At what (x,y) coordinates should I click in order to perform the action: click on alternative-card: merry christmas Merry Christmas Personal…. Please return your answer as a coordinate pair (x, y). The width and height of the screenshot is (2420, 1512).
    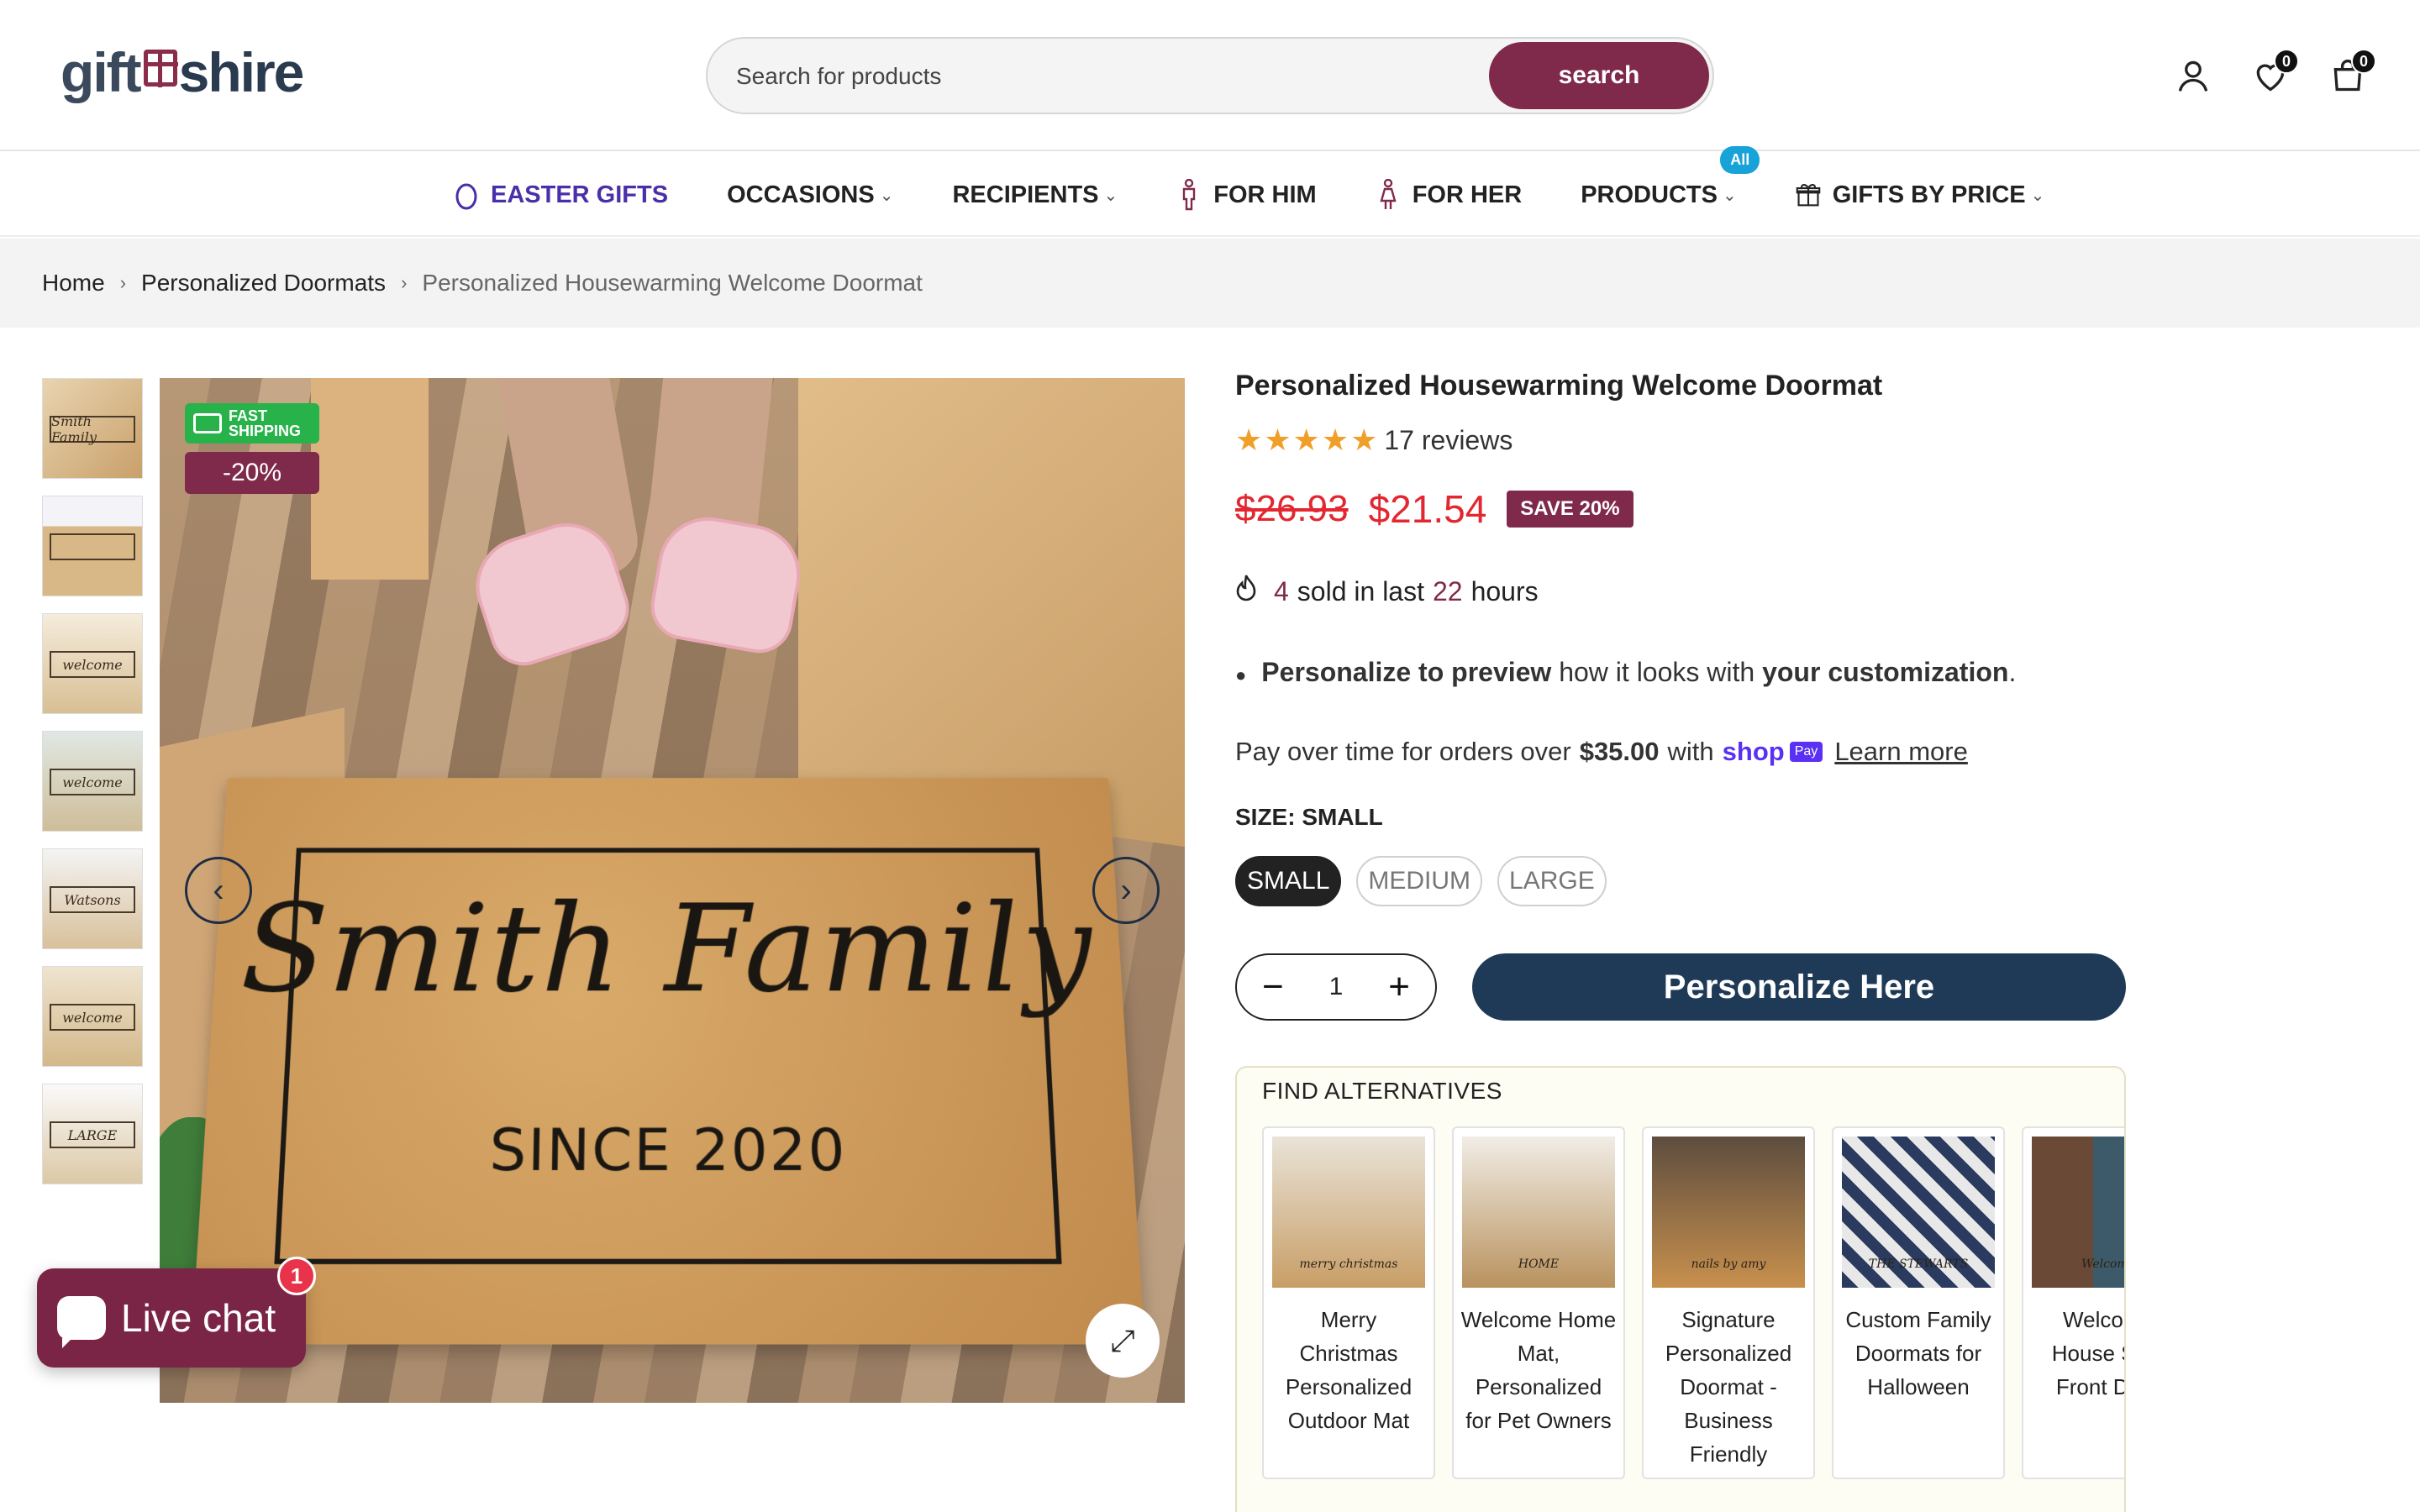
    Looking at the image, I should click on (1348, 1302).